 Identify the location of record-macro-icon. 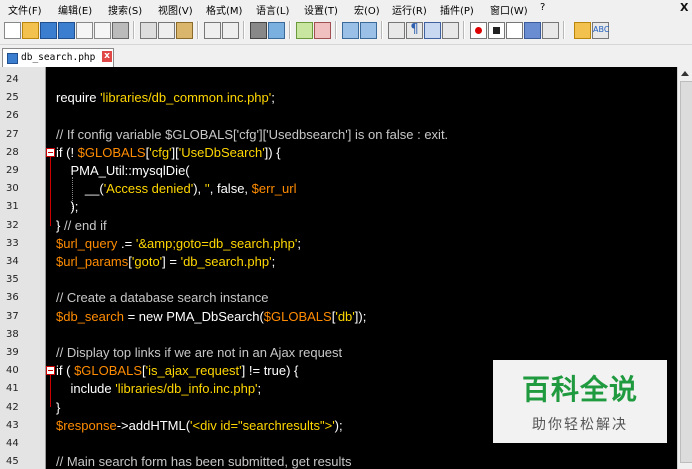
(478, 30).